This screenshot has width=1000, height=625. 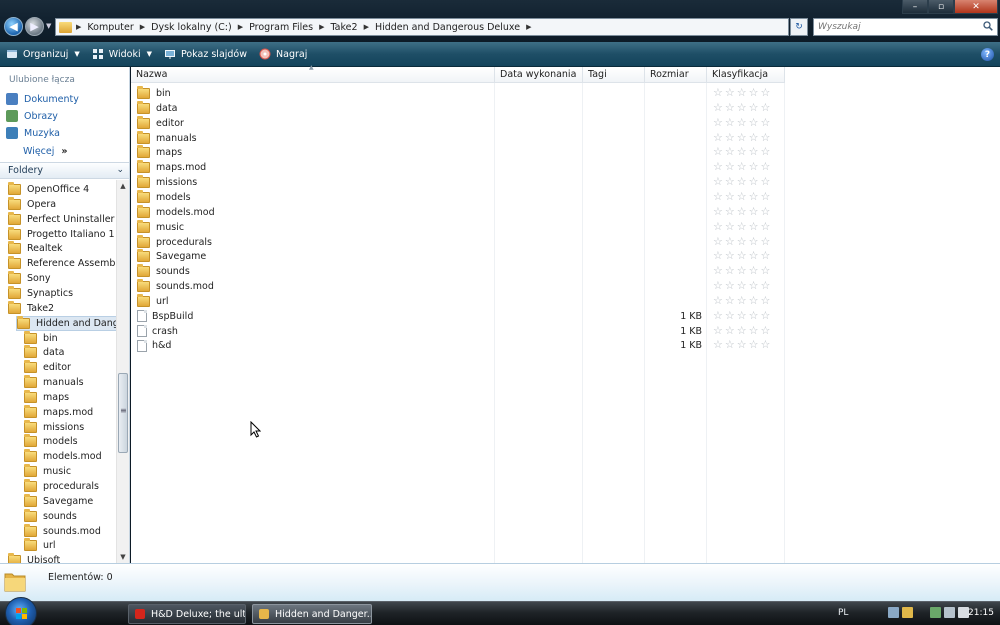 What do you see at coordinates (163, 271) in the screenshot?
I see `file-name-cell: sounds` at bounding box center [163, 271].